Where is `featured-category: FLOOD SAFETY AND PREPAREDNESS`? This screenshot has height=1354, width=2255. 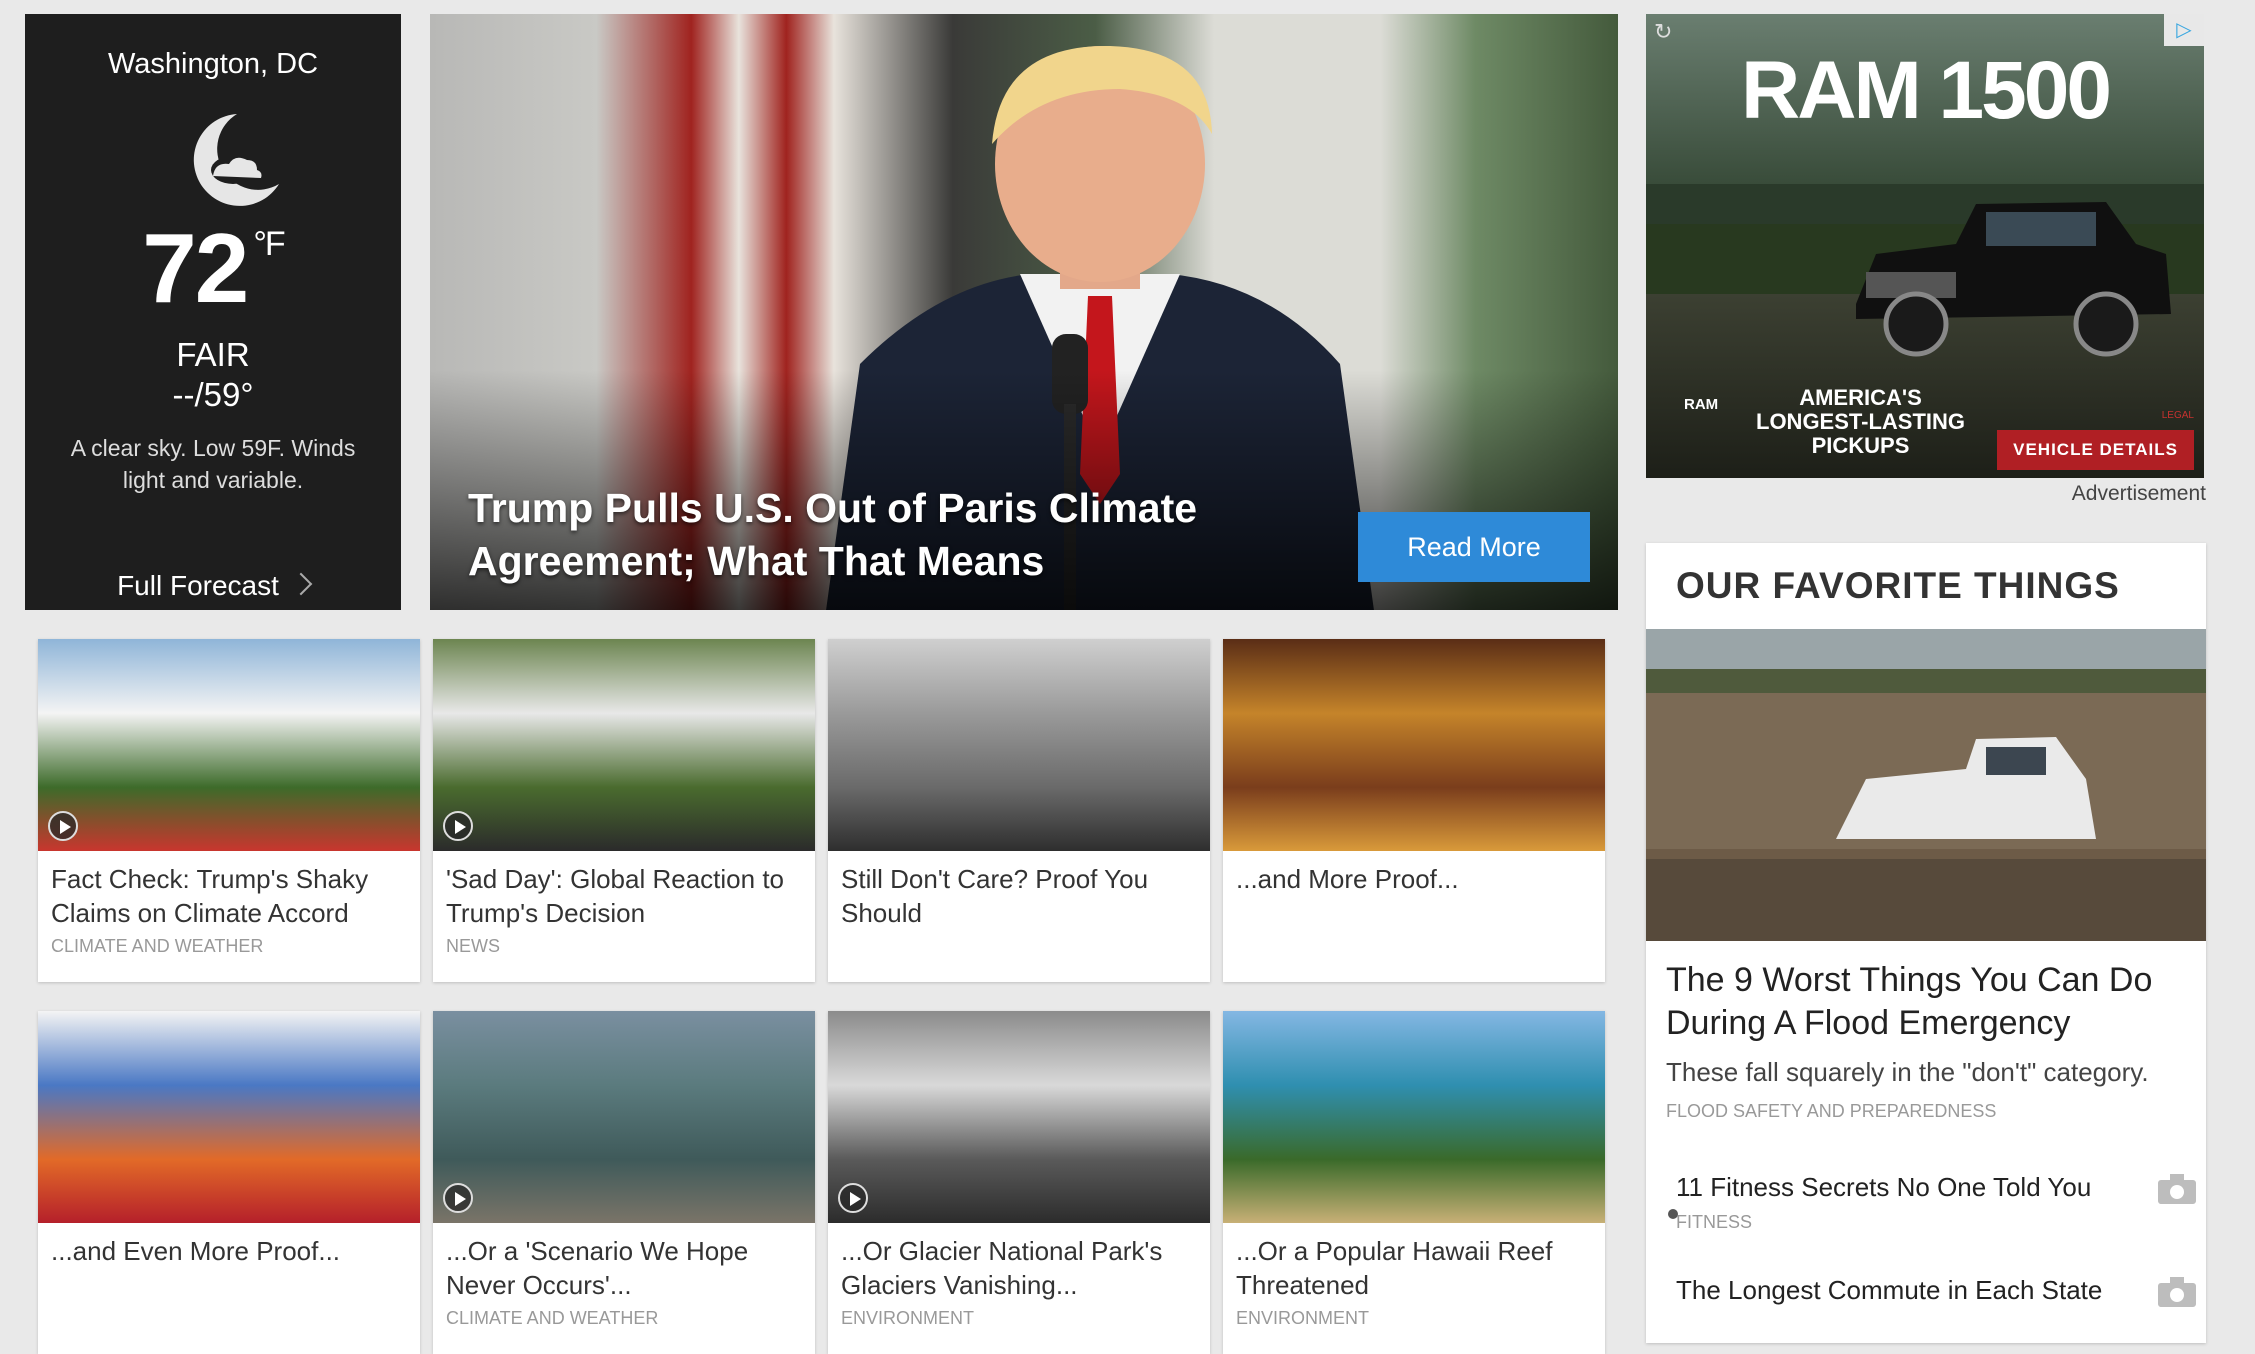 featured-category: FLOOD SAFETY AND PREPAREDNESS is located at coordinates (1831, 1111).